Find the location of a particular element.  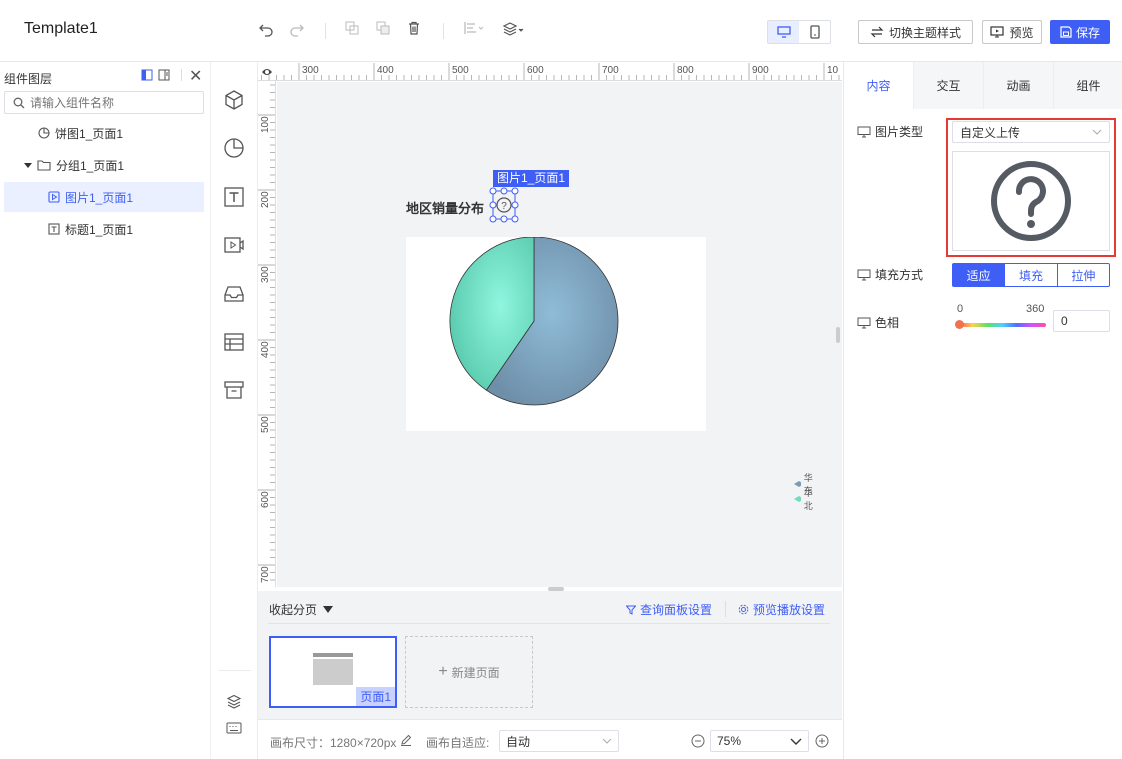

selection-label: 图片1_页面1 is located at coordinates (531, 178).